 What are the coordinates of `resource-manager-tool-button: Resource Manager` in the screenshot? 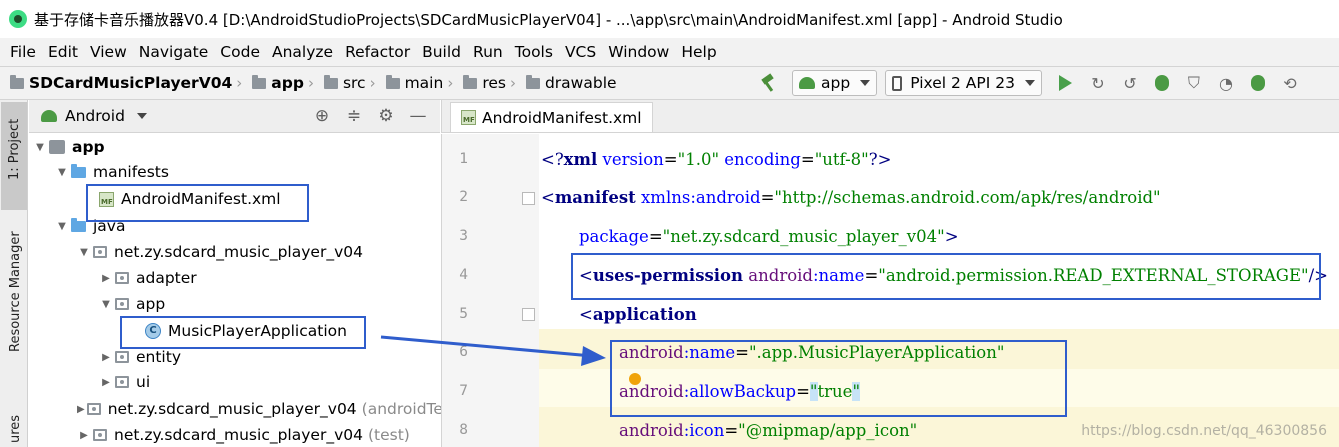 It's located at (15, 291).